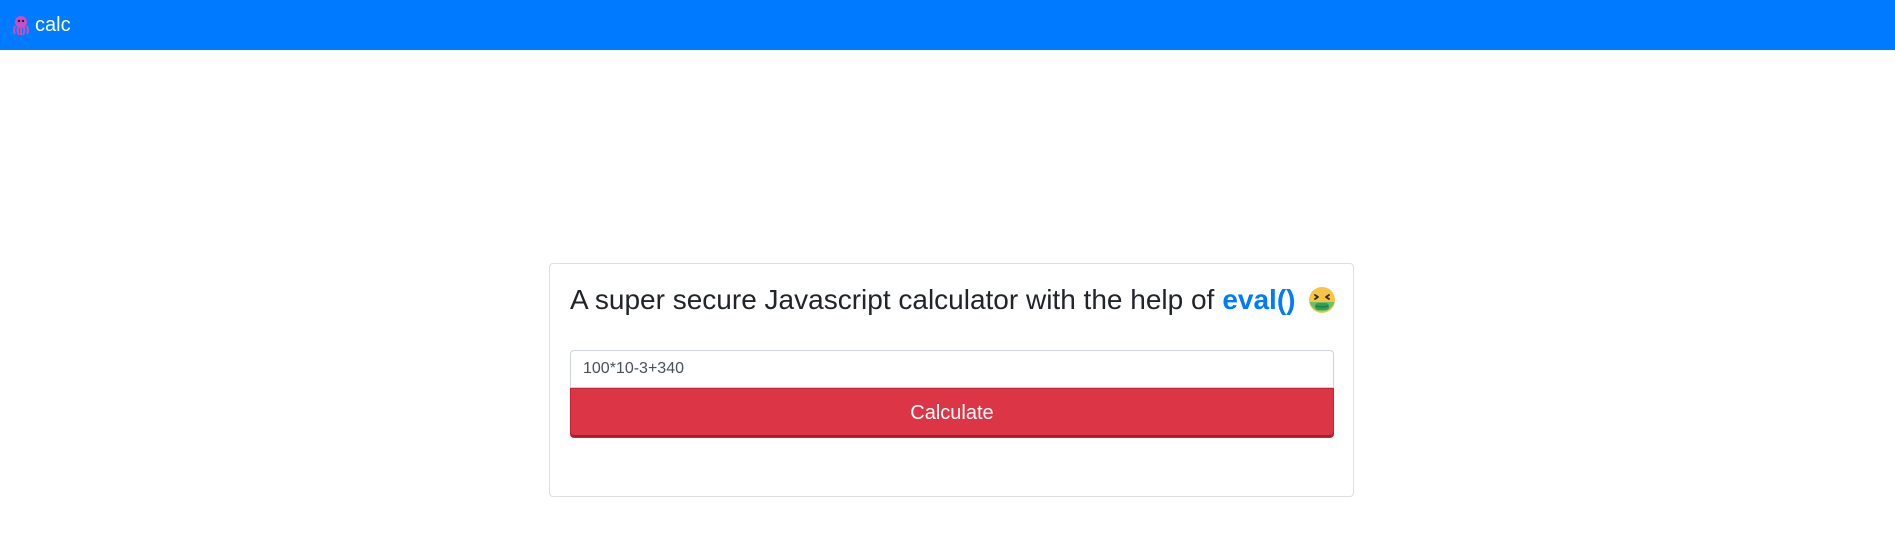  What do you see at coordinates (53, 24) in the screenshot?
I see `brand-label: calc` at bounding box center [53, 24].